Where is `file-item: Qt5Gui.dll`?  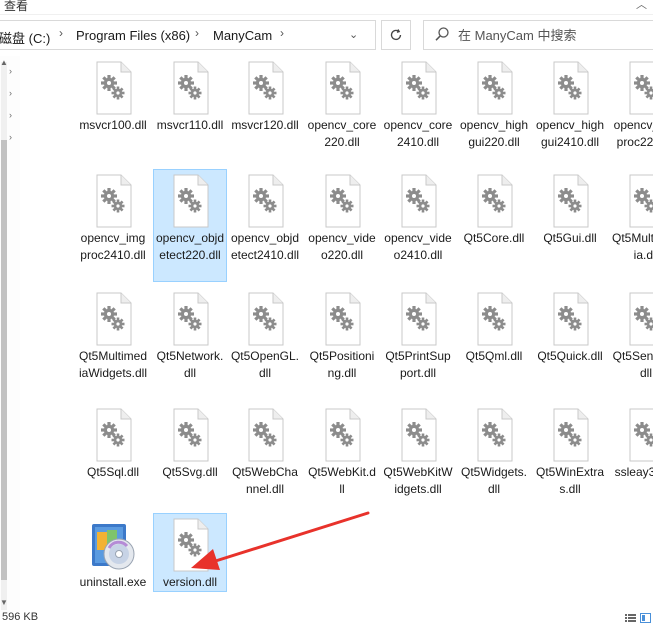
file-item: Qt5Gui.dll is located at coordinates (570, 209).